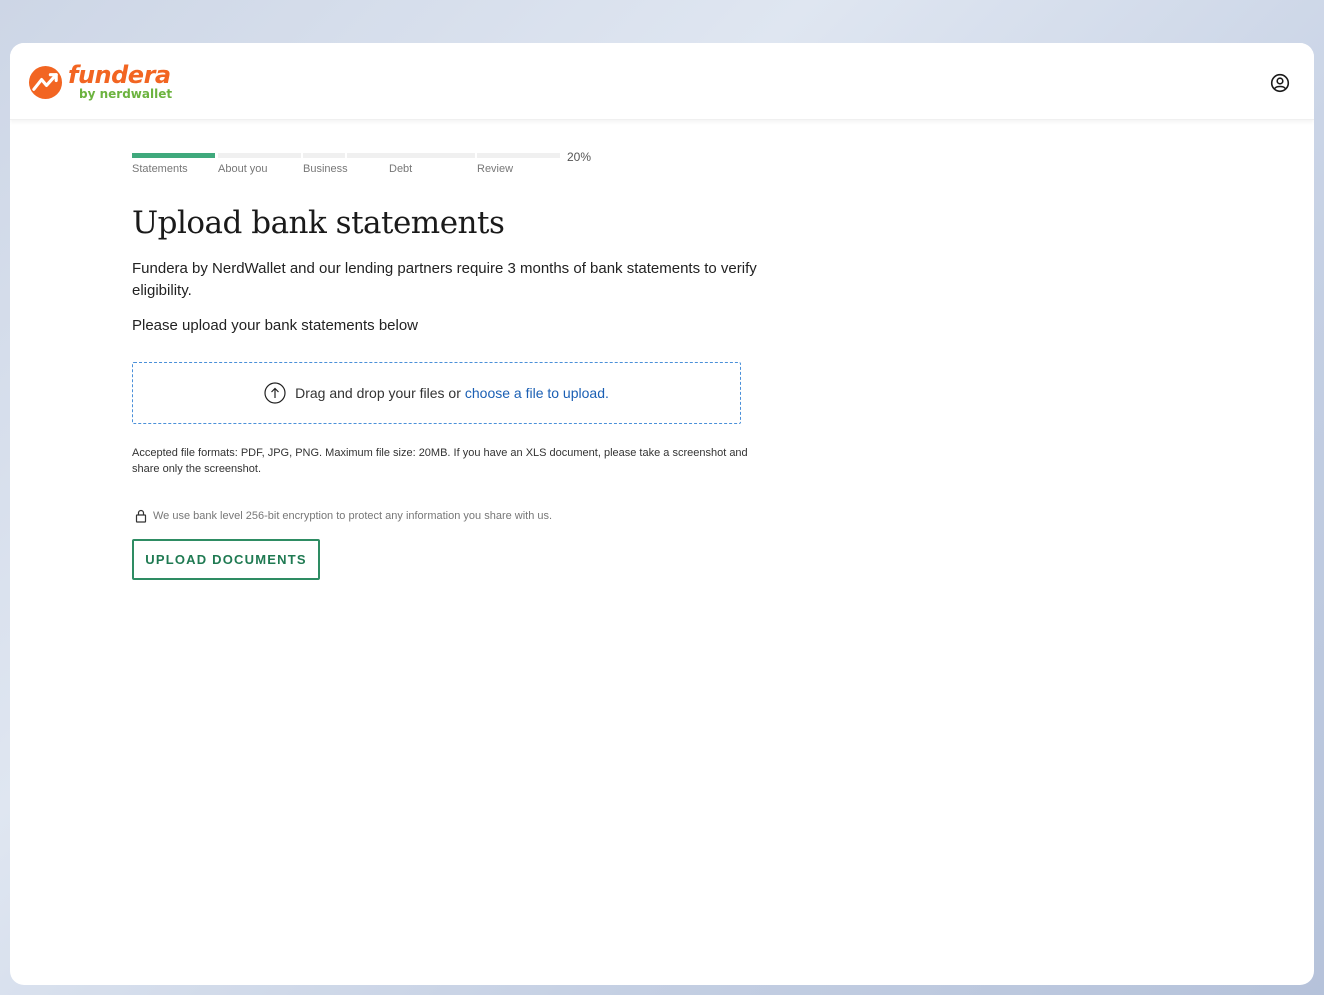 The width and height of the screenshot is (1324, 995). I want to click on upload-arrow-icon, so click(275, 393).